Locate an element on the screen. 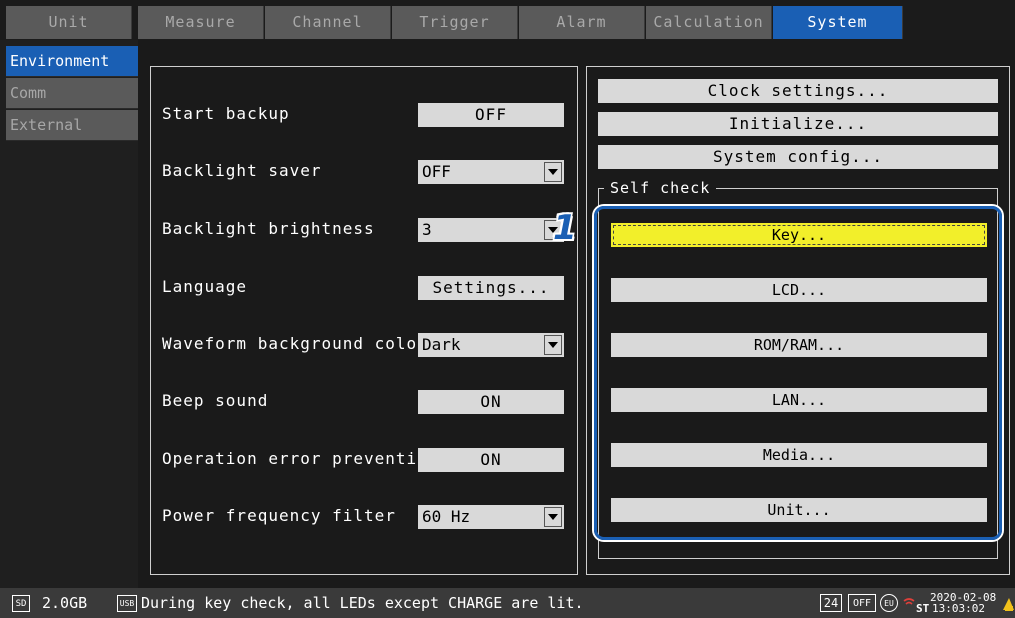  status-time: 13:03:02 is located at coordinates (958, 608).